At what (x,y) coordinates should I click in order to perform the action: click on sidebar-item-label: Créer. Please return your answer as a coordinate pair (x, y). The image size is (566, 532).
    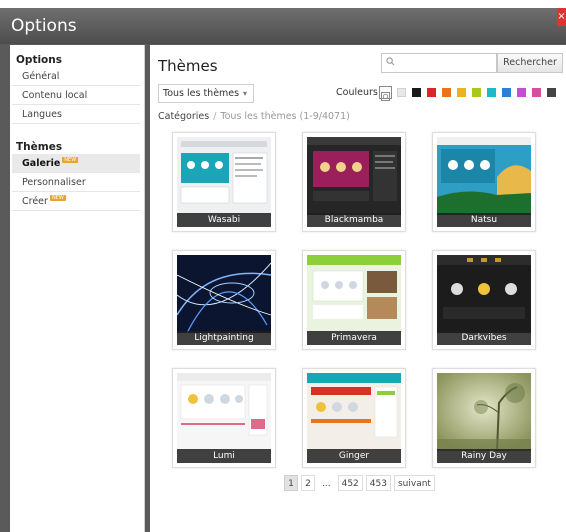
    Looking at the image, I should click on (35, 201).